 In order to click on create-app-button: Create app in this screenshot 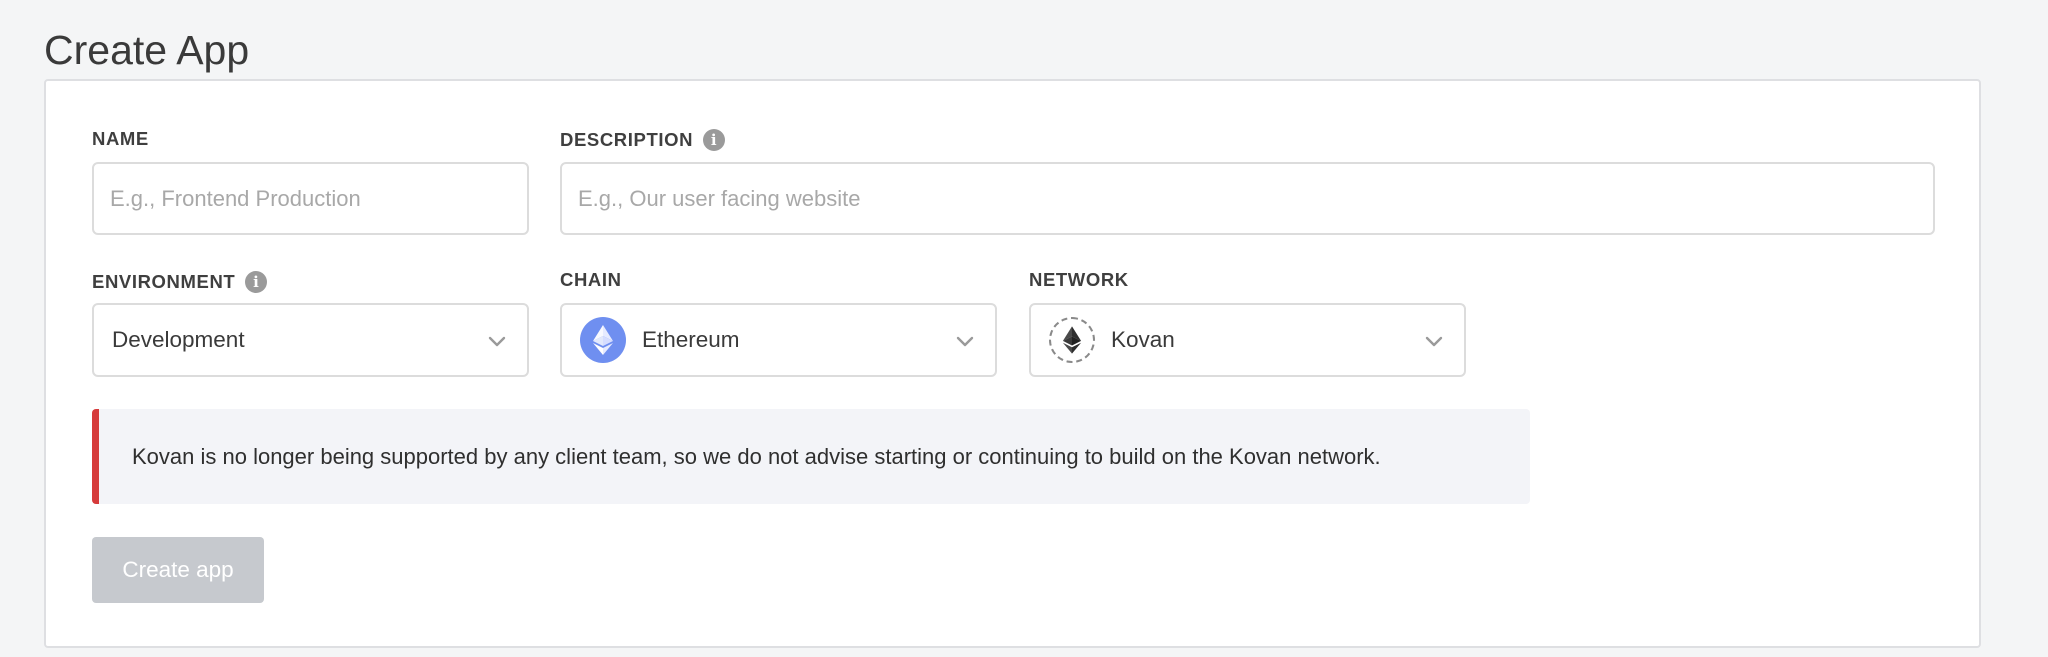, I will do `click(178, 570)`.